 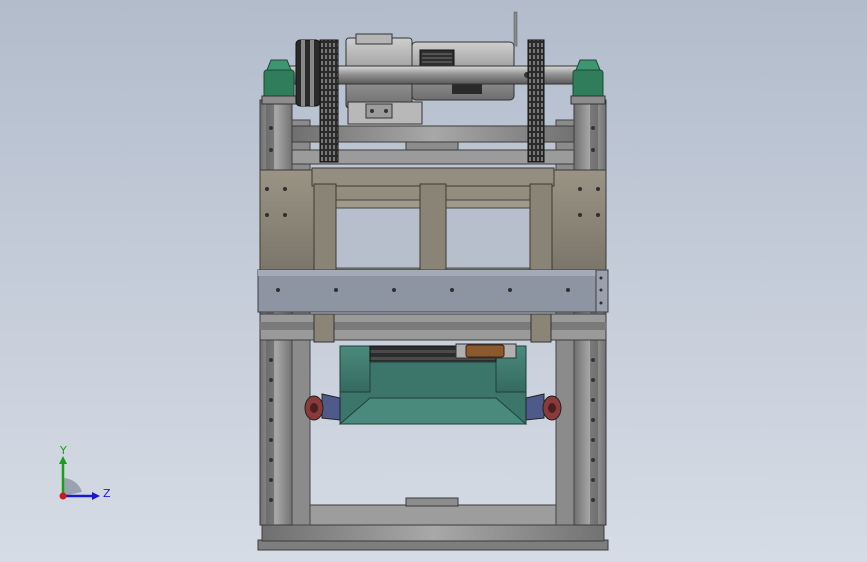 What do you see at coordinates (63, 460) in the screenshot?
I see `y-axis-arrow-icon` at bounding box center [63, 460].